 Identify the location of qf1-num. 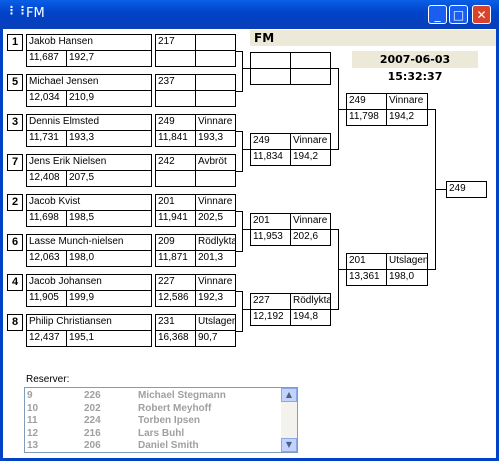
(270, 60).